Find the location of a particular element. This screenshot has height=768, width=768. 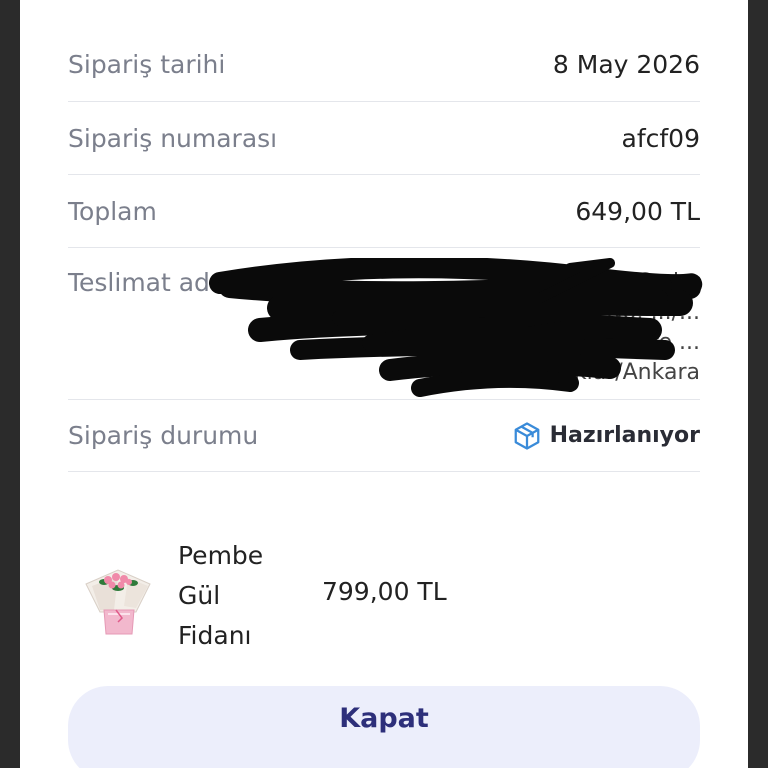

sheet-title-fragment is located at coordinates (300, 3).